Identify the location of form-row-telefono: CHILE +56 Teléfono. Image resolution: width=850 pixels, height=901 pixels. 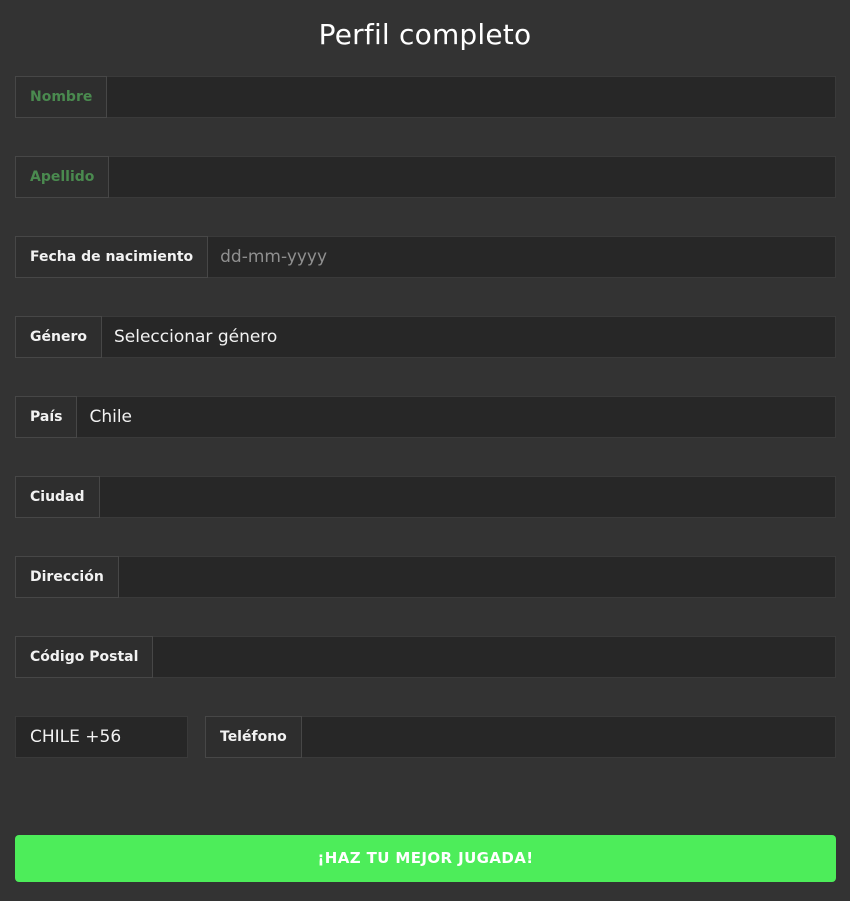
(425, 737).